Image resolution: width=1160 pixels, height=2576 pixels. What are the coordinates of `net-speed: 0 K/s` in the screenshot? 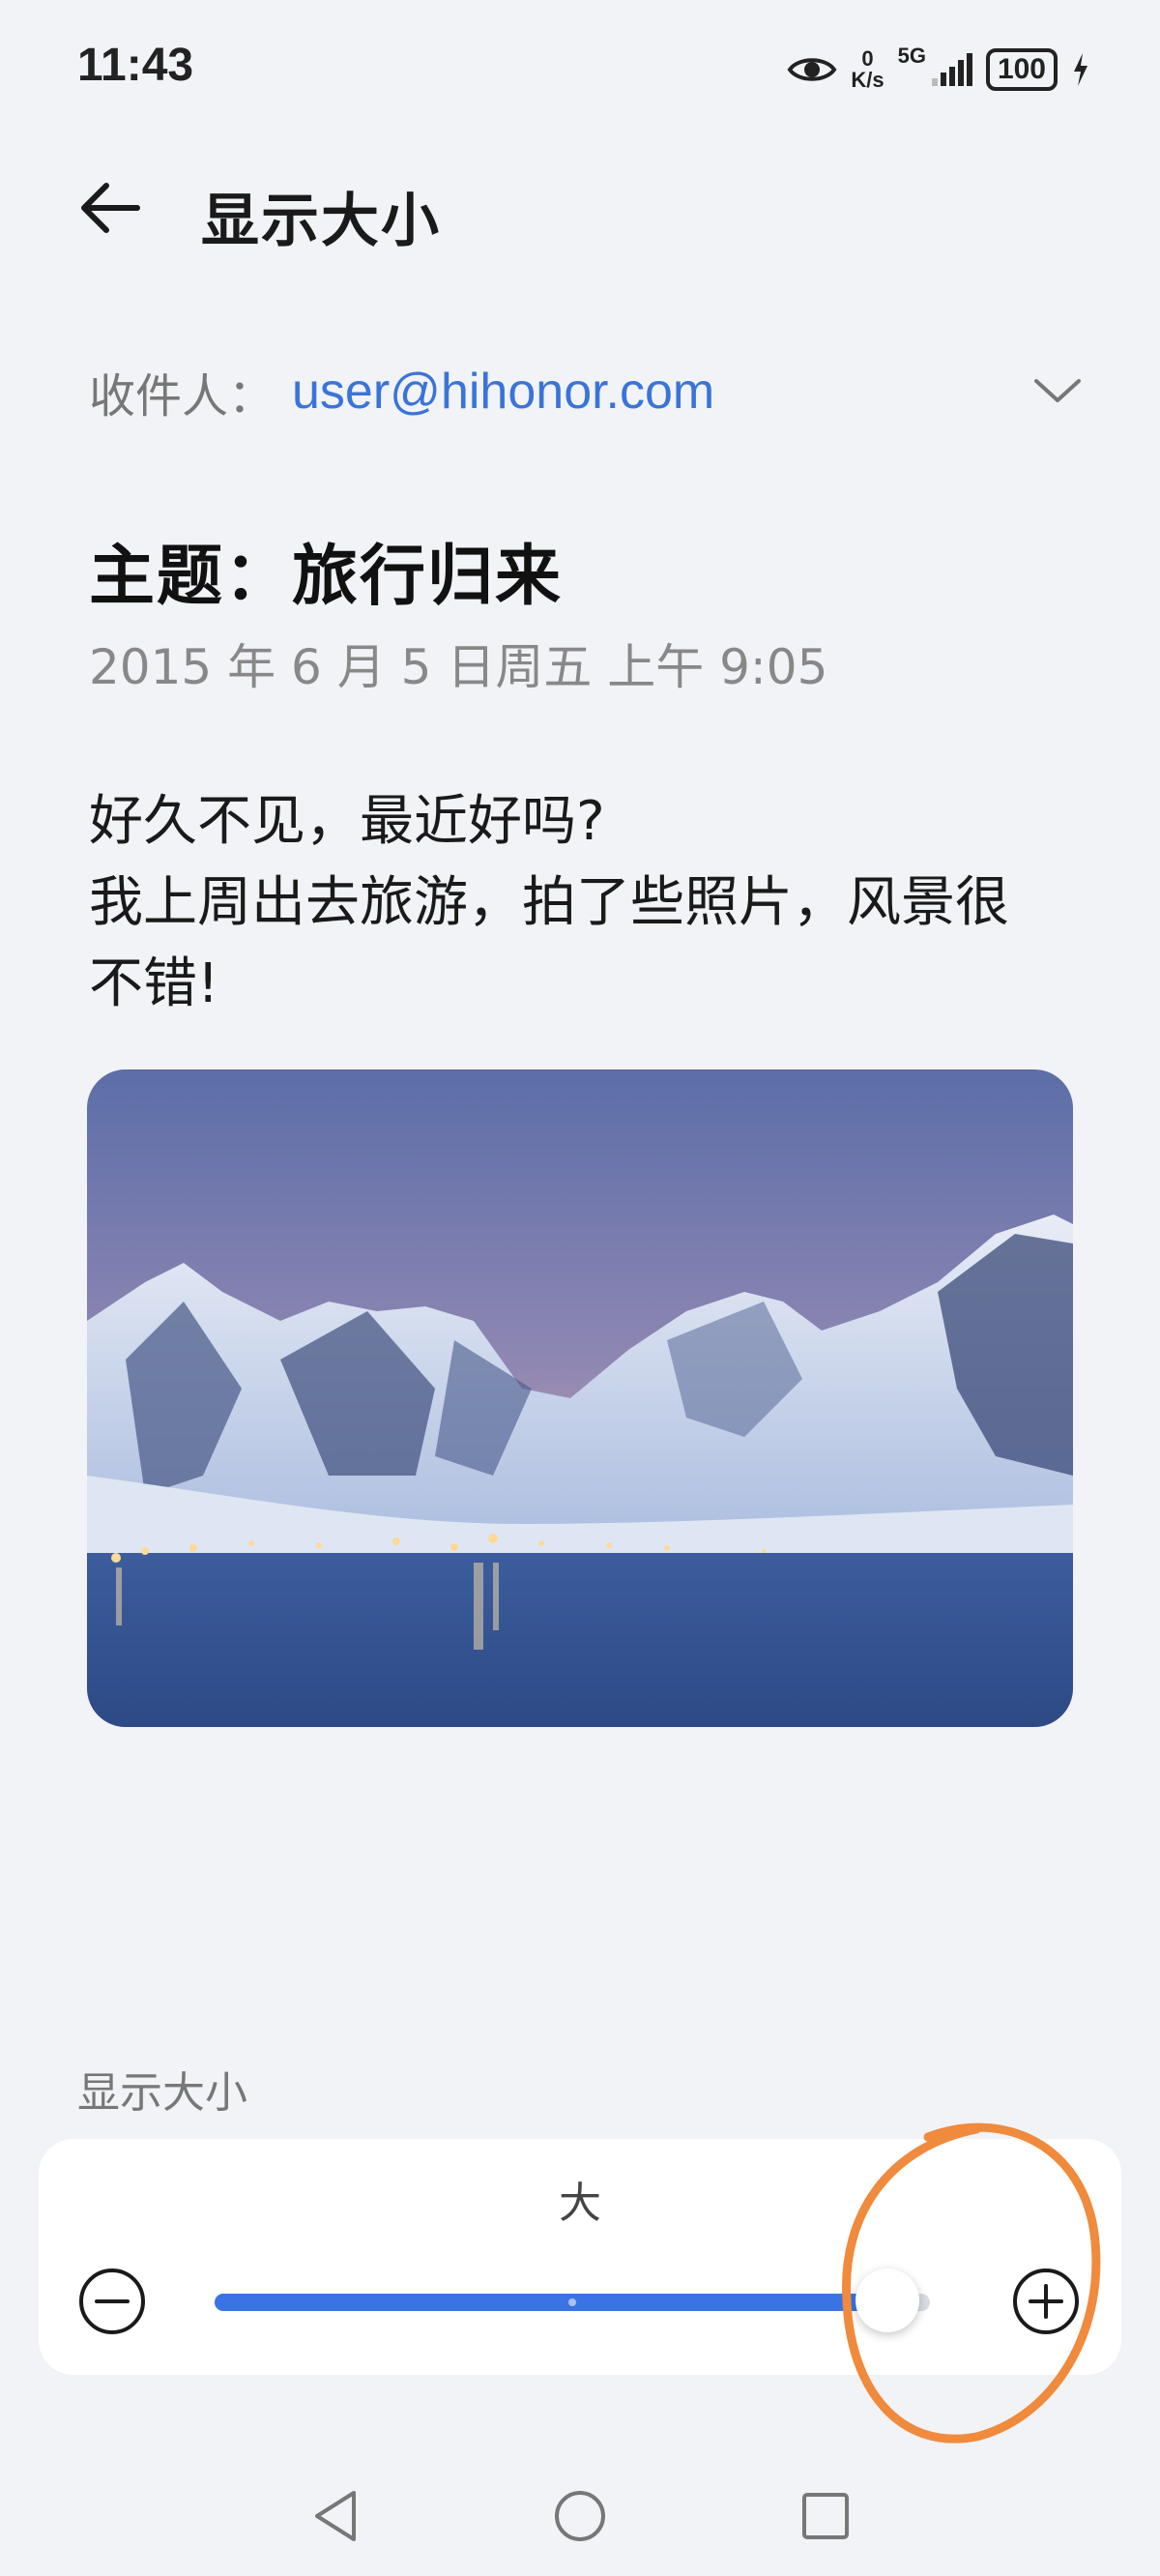 It's located at (868, 69).